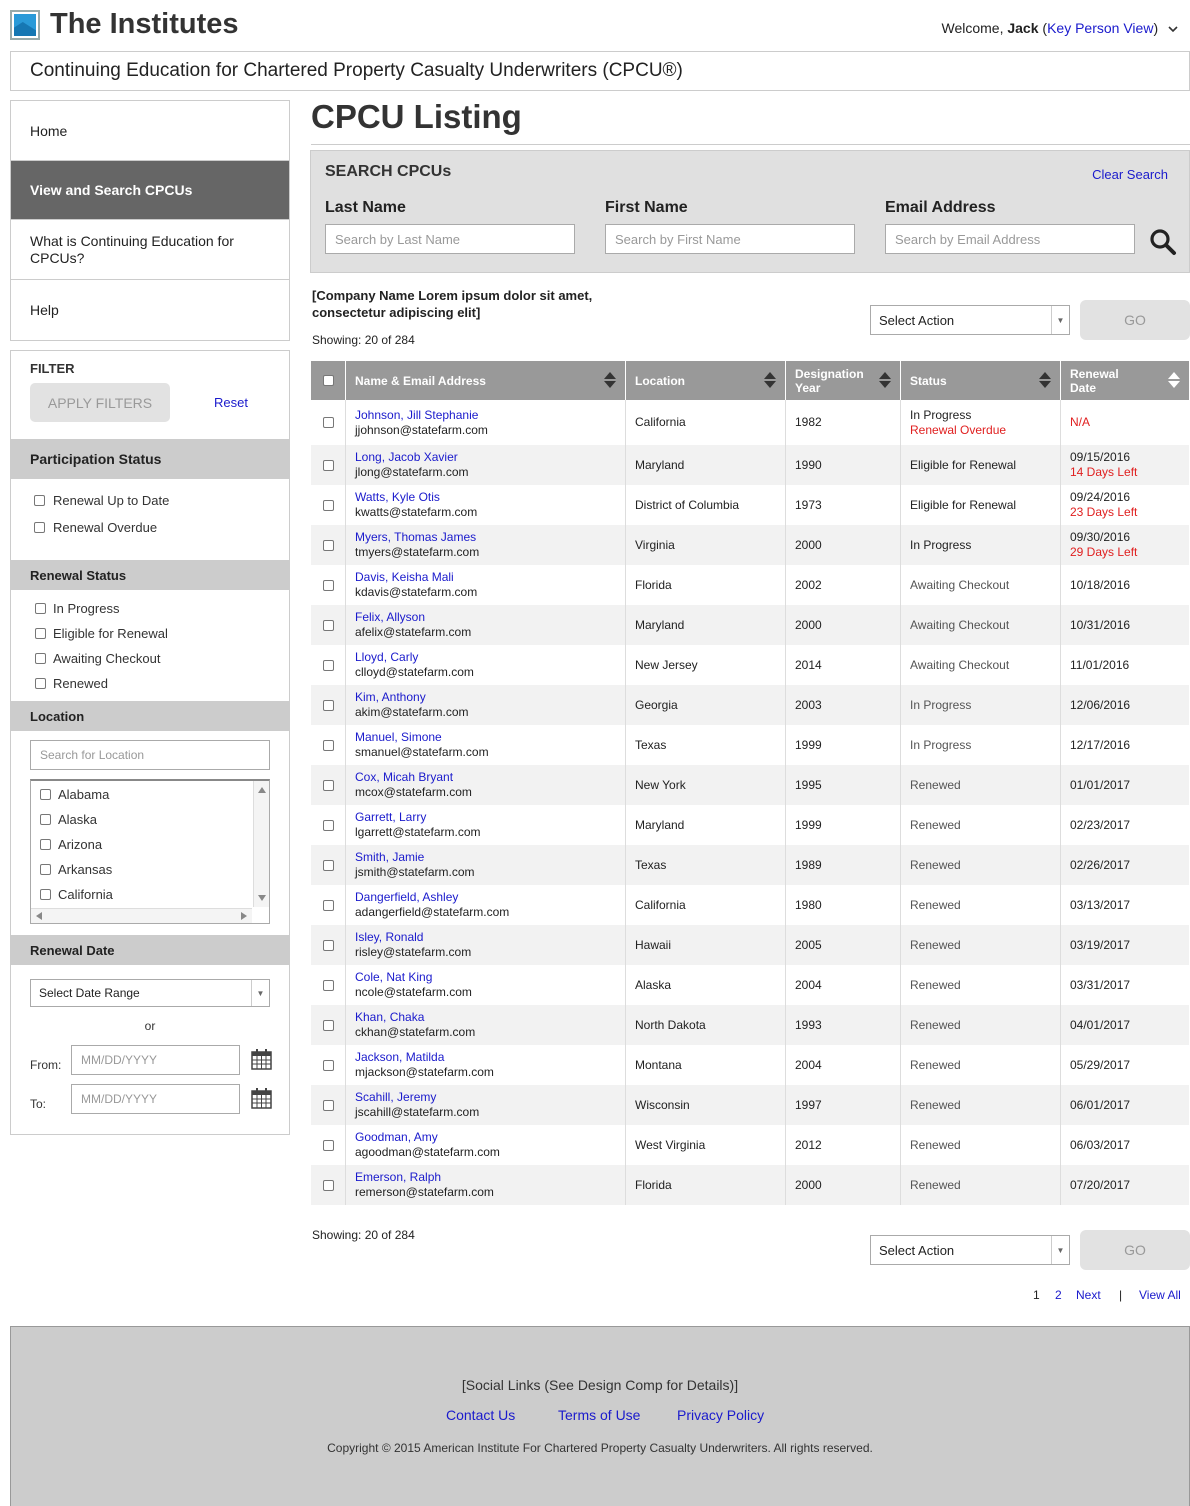 Image resolution: width=1190 pixels, height=1506 pixels. What do you see at coordinates (490, 1177) in the screenshot?
I see `cpcu-name-link: Emerson, Ralph` at bounding box center [490, 1177].